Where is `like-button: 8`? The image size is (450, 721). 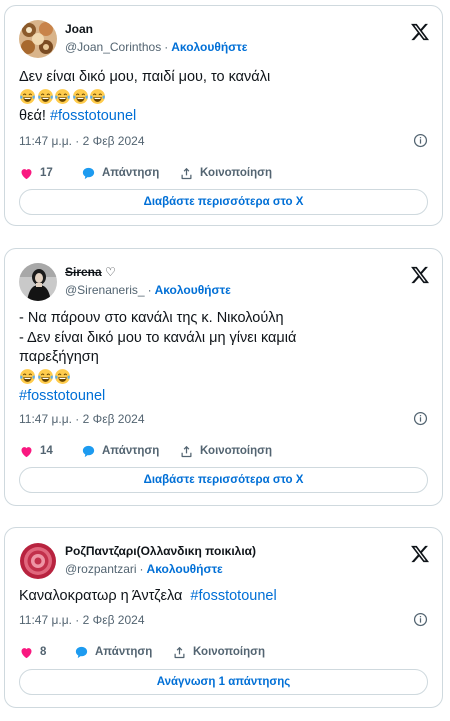 like-button: 8 is located at coordinates (32, 652).